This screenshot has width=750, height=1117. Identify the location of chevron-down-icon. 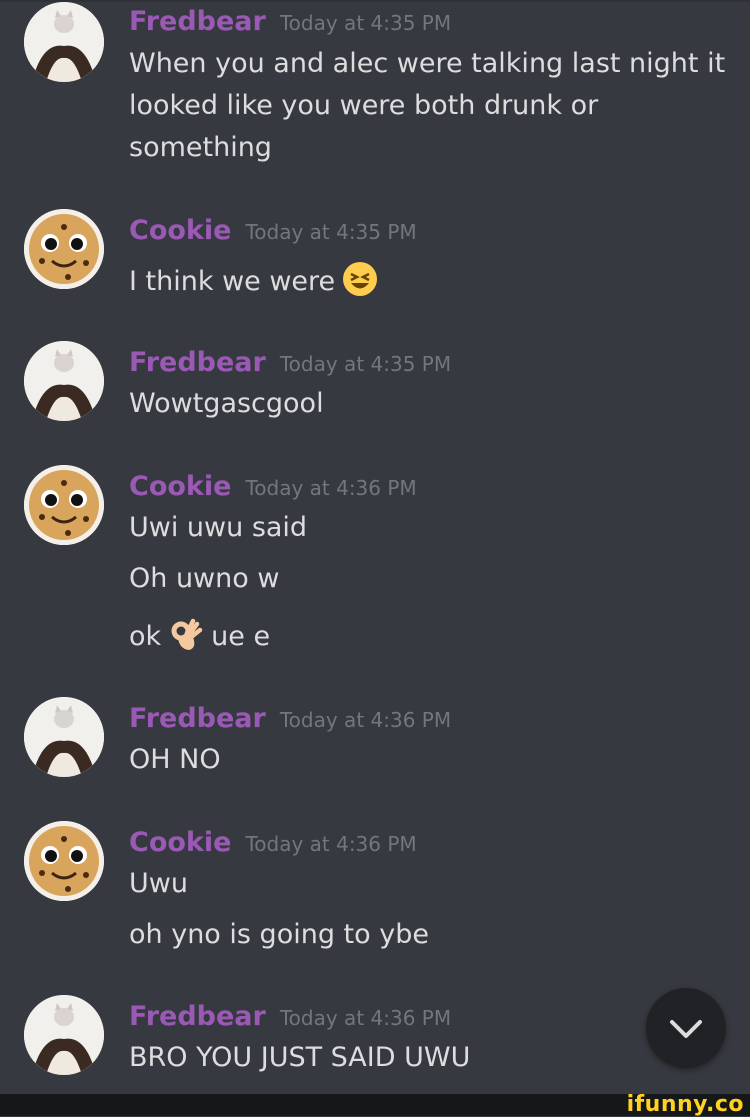
(686, 1028).